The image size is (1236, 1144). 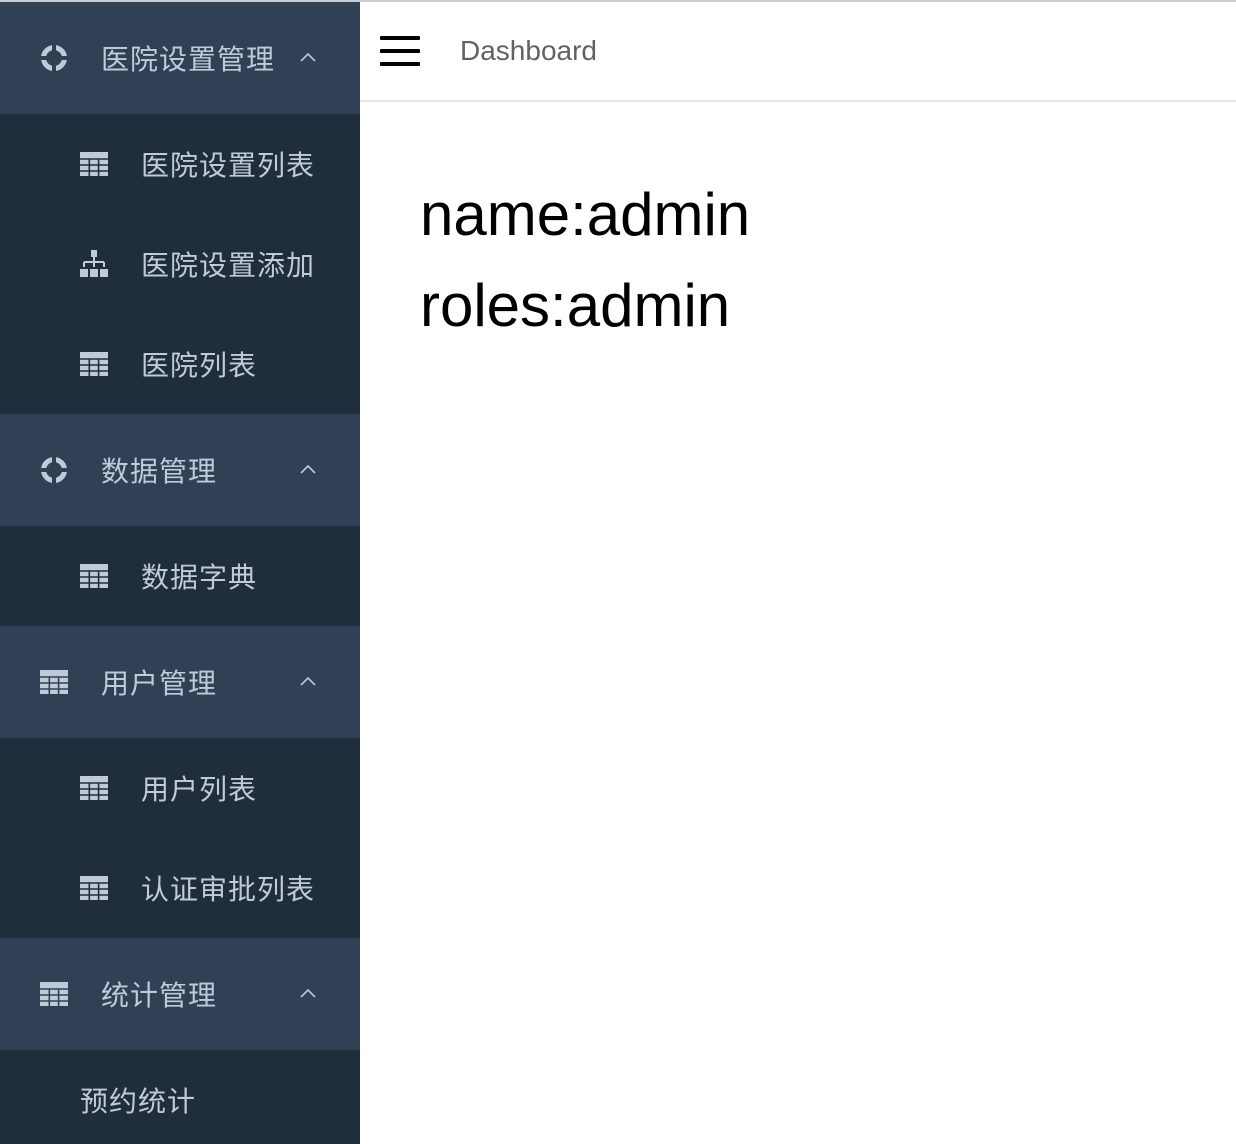 I want to click on sidebar-item-label: 预约统计, so click(x=138, y=1101).